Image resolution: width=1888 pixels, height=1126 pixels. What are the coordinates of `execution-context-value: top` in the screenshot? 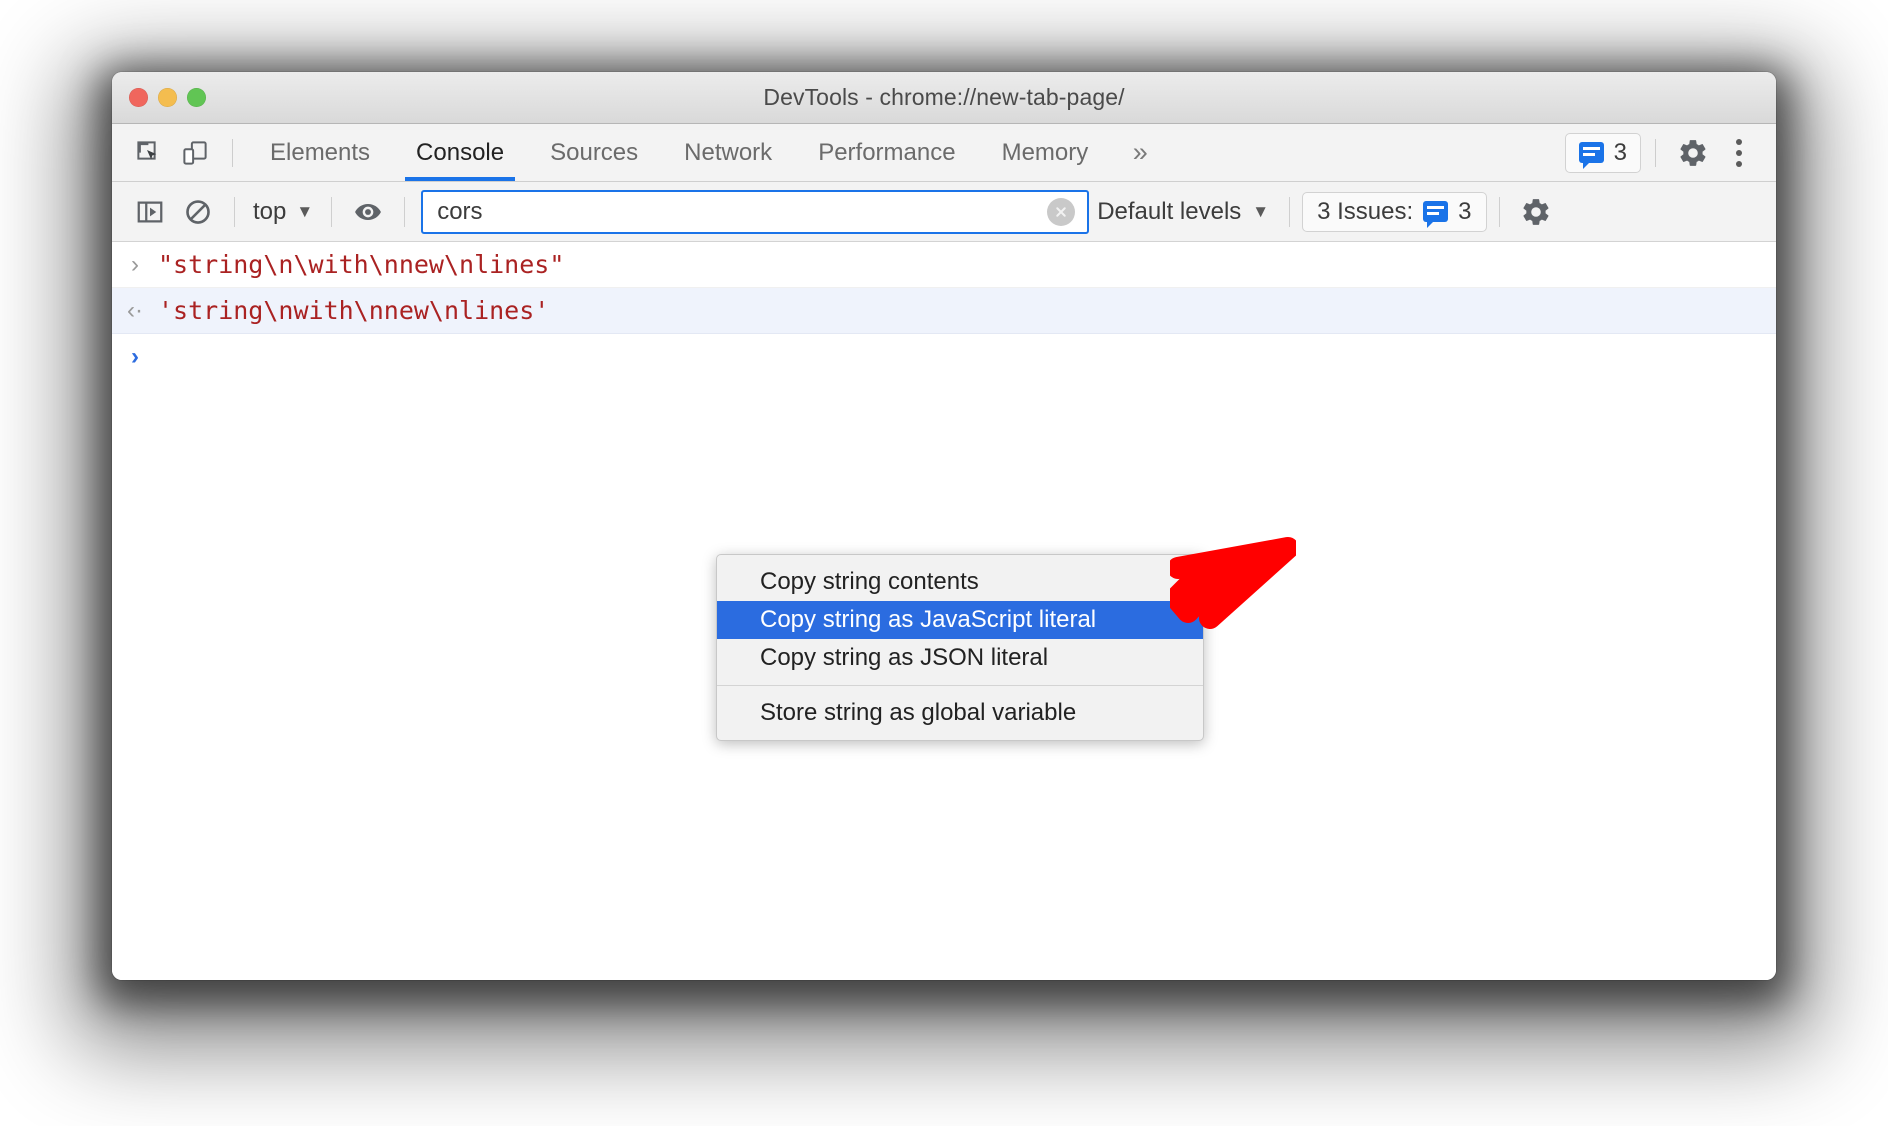 It's located at (270, 211).